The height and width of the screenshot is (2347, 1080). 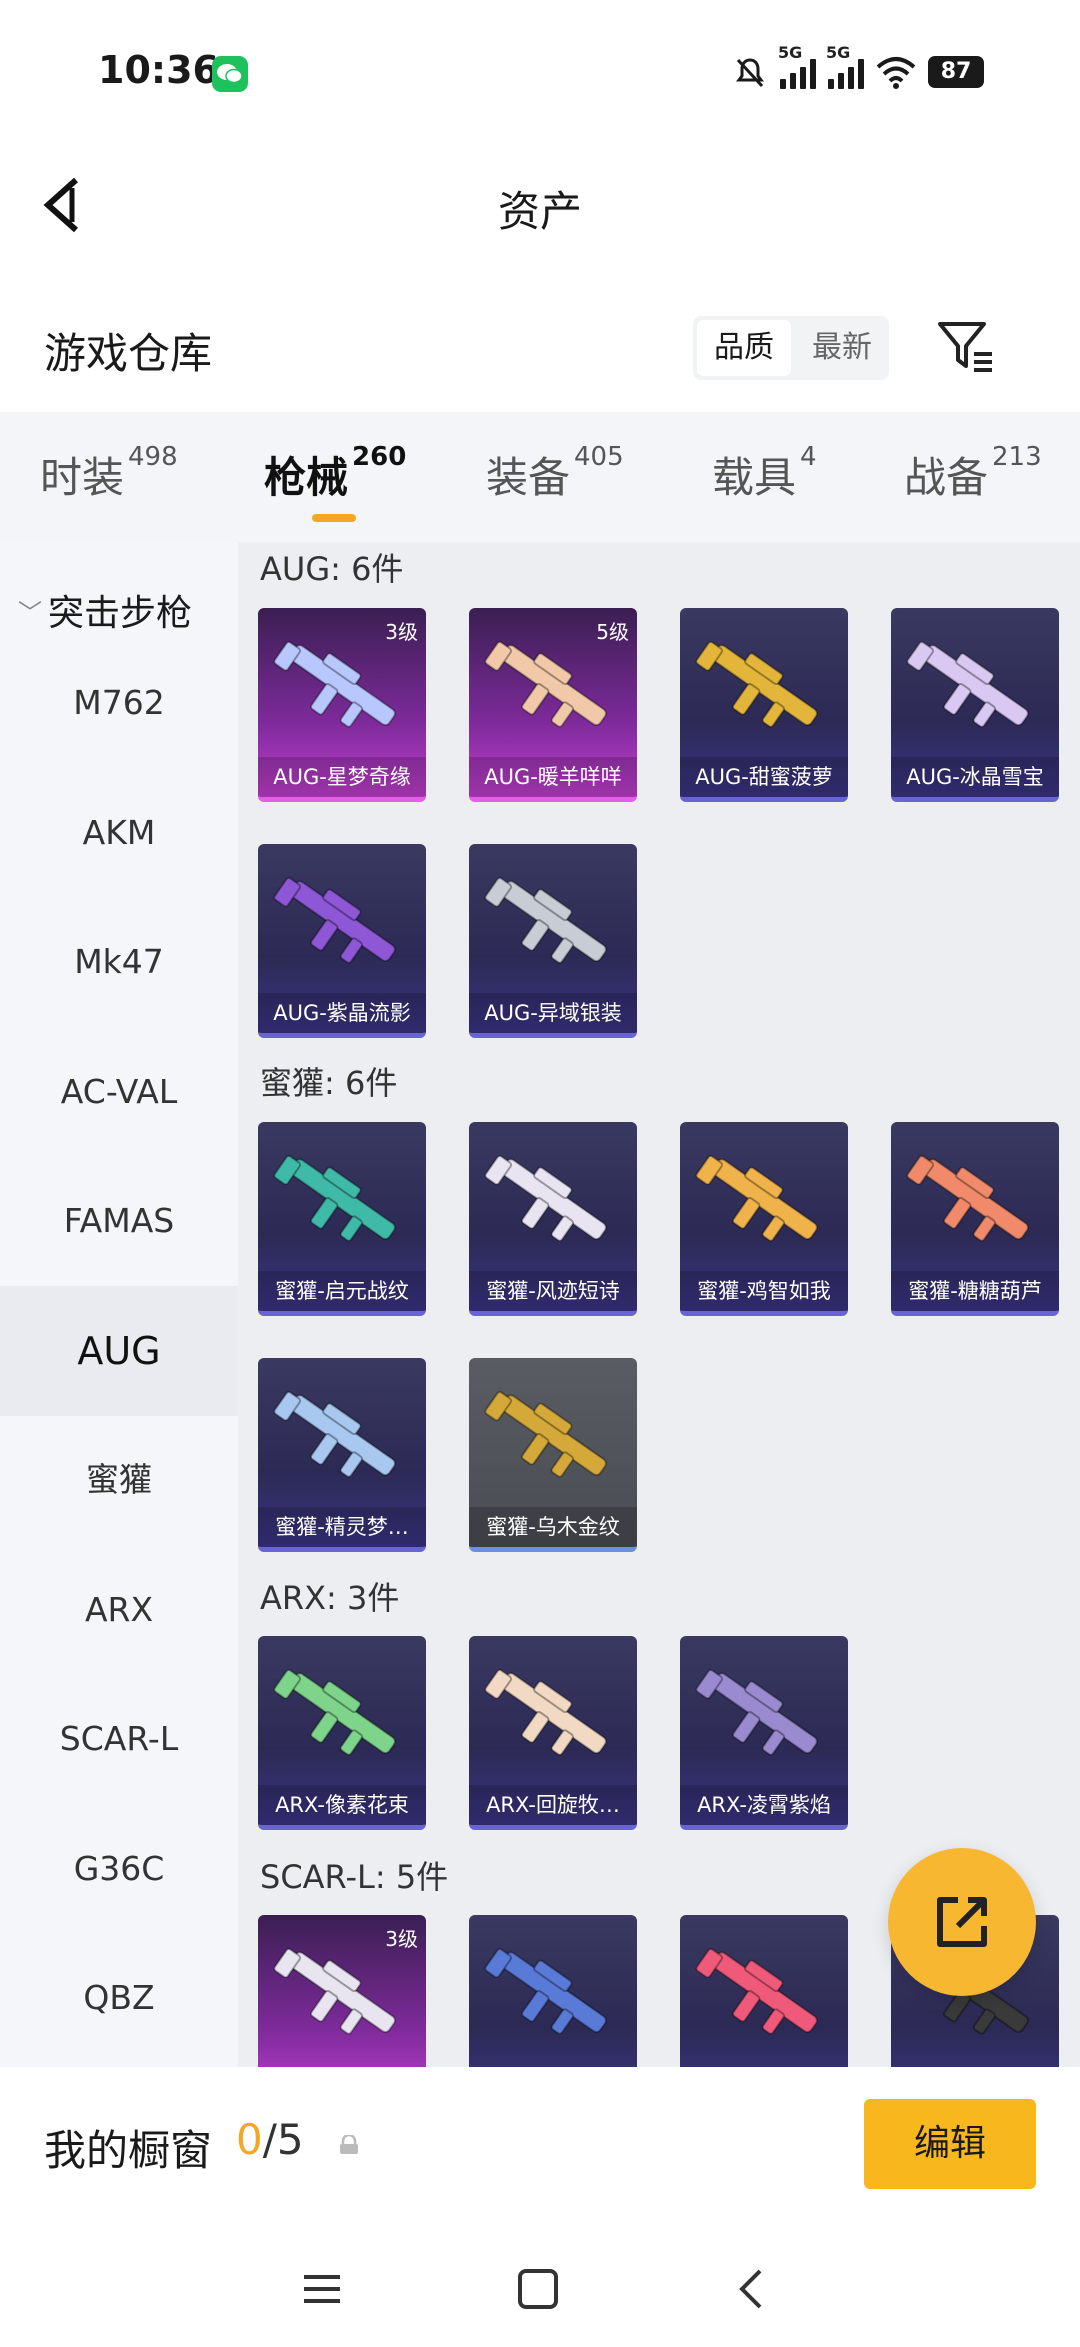 I want to click on my-showcase-bar: 我的橱窗 0/5 编辑, so click(x=540, y=2152).